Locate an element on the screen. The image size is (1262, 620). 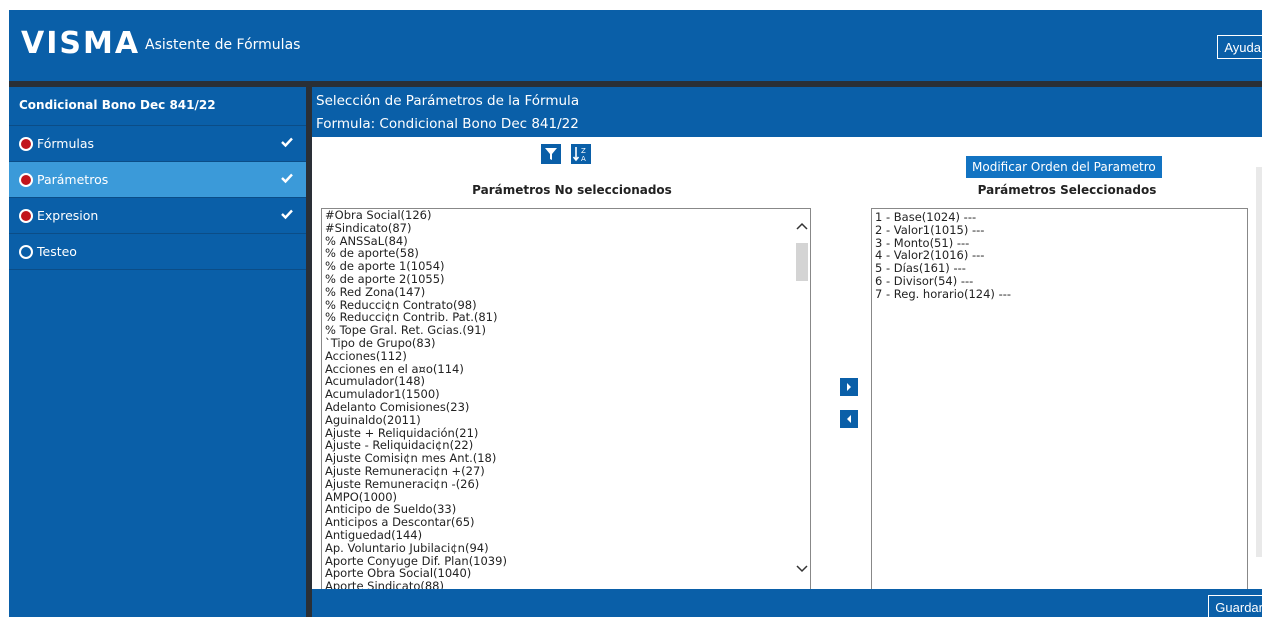
list-item: Ajuste Remuneraci¢n -(26) is located at coordinates (566, 484).